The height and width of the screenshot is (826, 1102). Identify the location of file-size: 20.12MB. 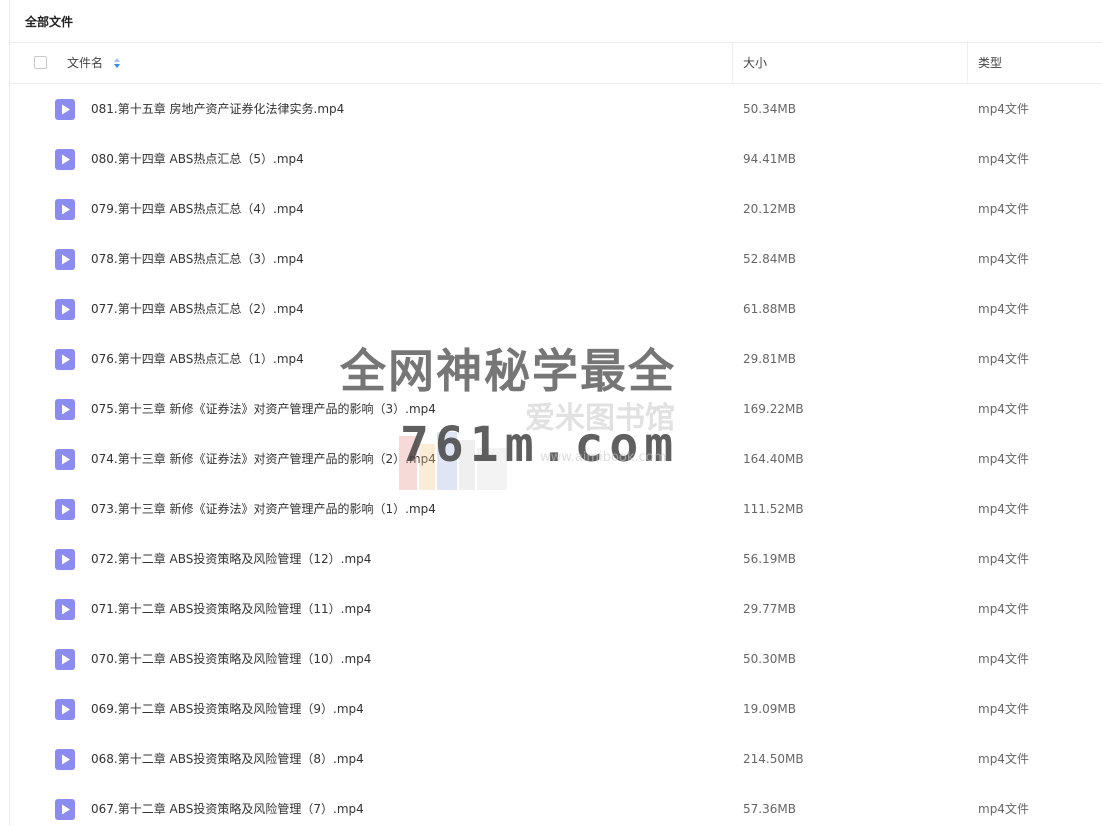
(769, 209).